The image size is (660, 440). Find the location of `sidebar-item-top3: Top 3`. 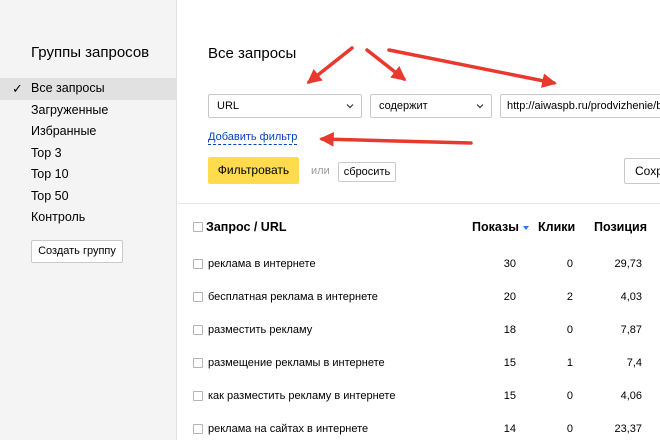

sidebar-item-top3: Top 3 is located at coordinates (88, 154).